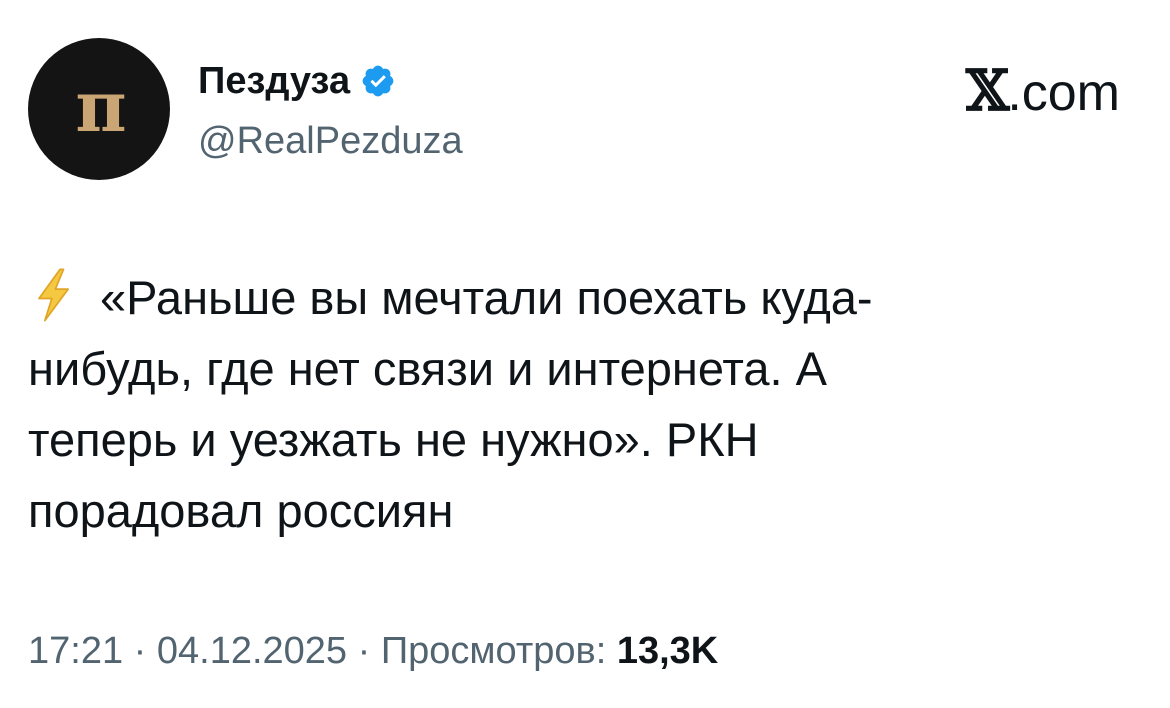 This screenshot has height=708, width=1170. What do you see at coordinates (493, 651) in the screenshot?
I see `views-label: Просмотров:` at bounding box center [493, 651].